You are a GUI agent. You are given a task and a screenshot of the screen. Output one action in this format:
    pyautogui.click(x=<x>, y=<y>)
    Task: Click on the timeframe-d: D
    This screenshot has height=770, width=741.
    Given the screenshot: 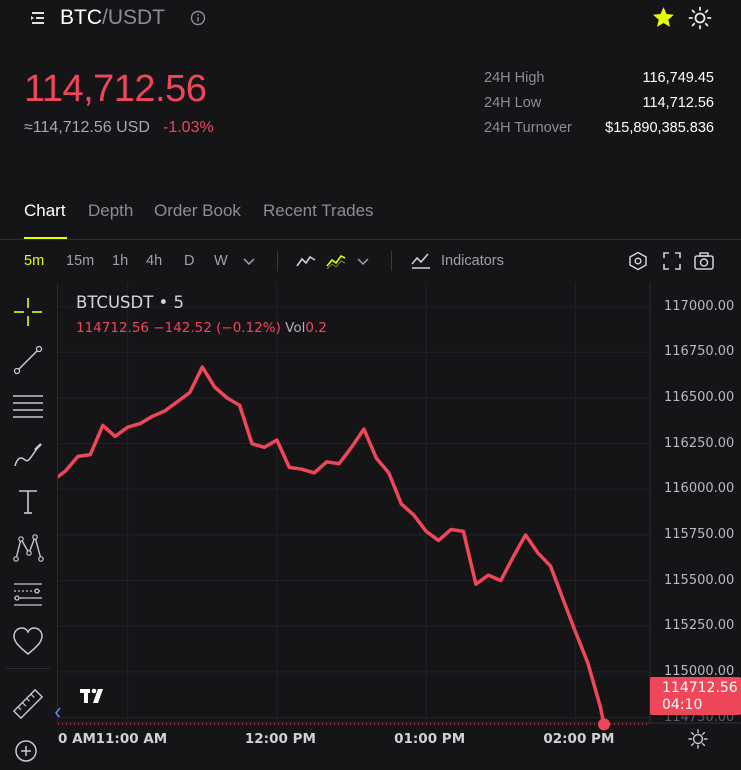 What is the action you would take?
    pyautogui.click(x=189, y=261)
    